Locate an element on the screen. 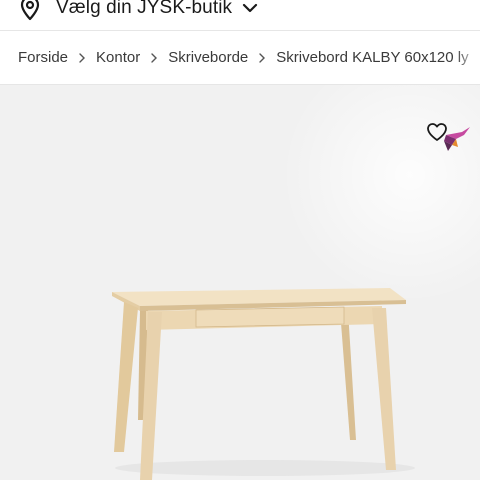 Image resolution: width=480 pixels, height=480 pixels. breadcrumb-item-skriveborde: Skriveborde is located at coordinates (208, 57).